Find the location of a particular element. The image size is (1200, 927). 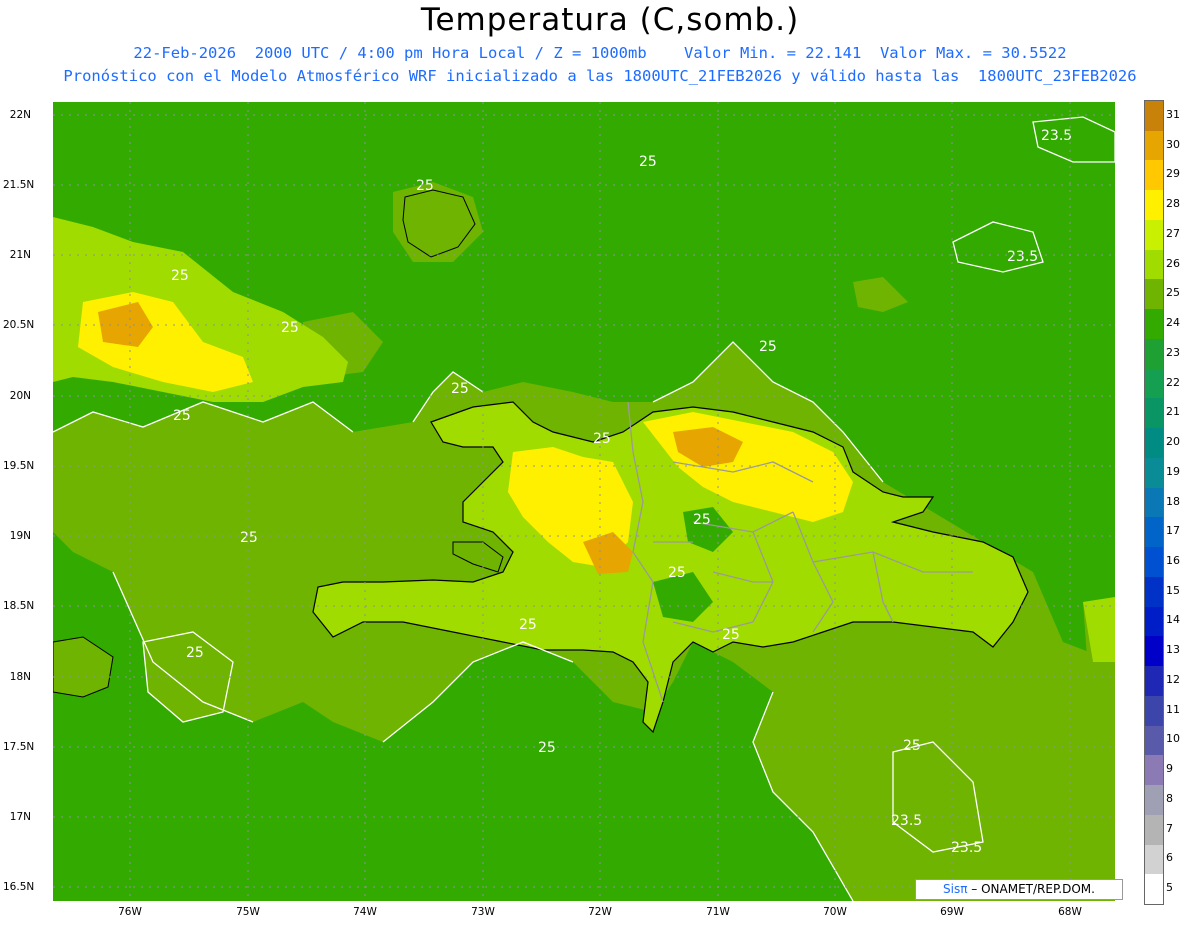

map-title: Temperatura (C,somb.) is located at coordinates (610, 20).